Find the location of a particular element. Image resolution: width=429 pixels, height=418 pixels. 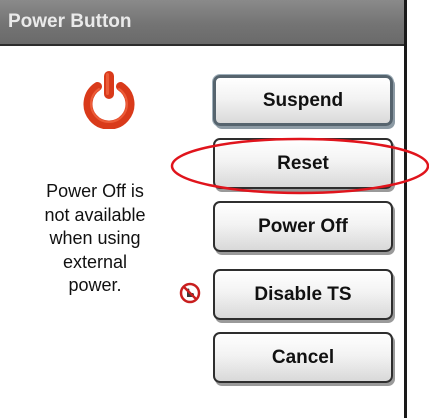

suspend-button: Suspend is located at coordinates (303, 100).